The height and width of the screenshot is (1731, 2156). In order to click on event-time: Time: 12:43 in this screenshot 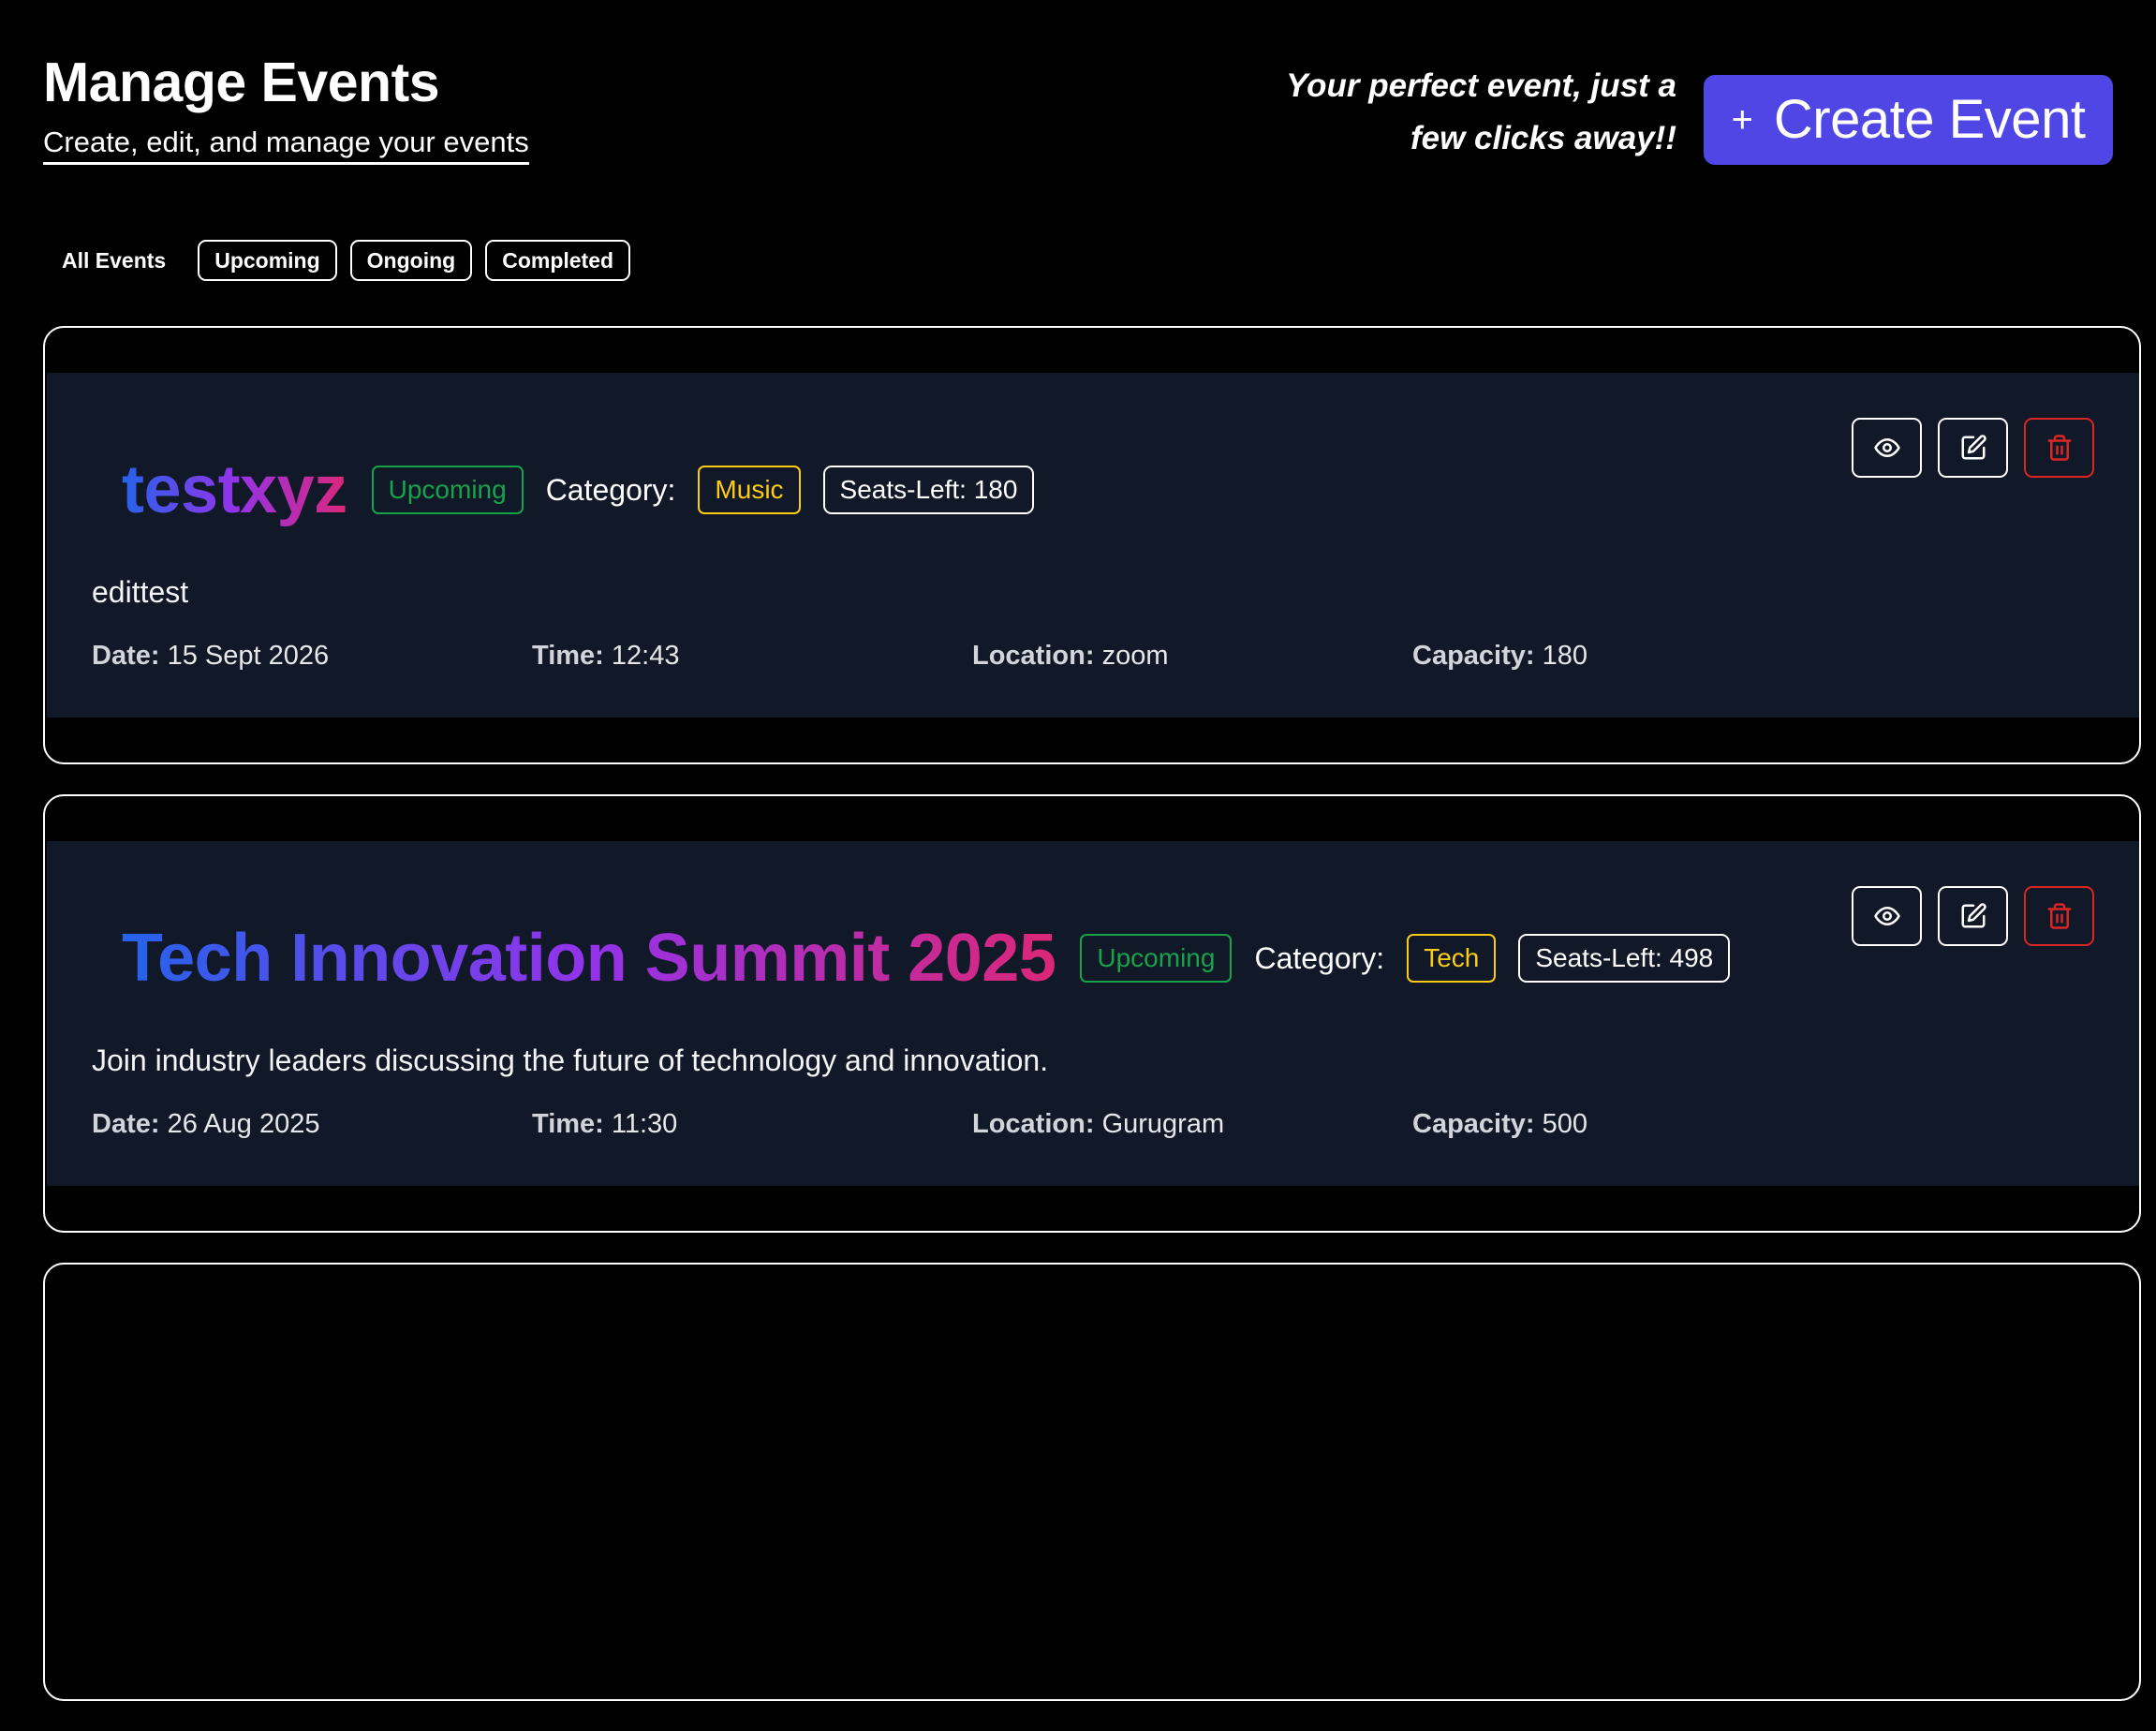, I will do `click(606, 656)`.